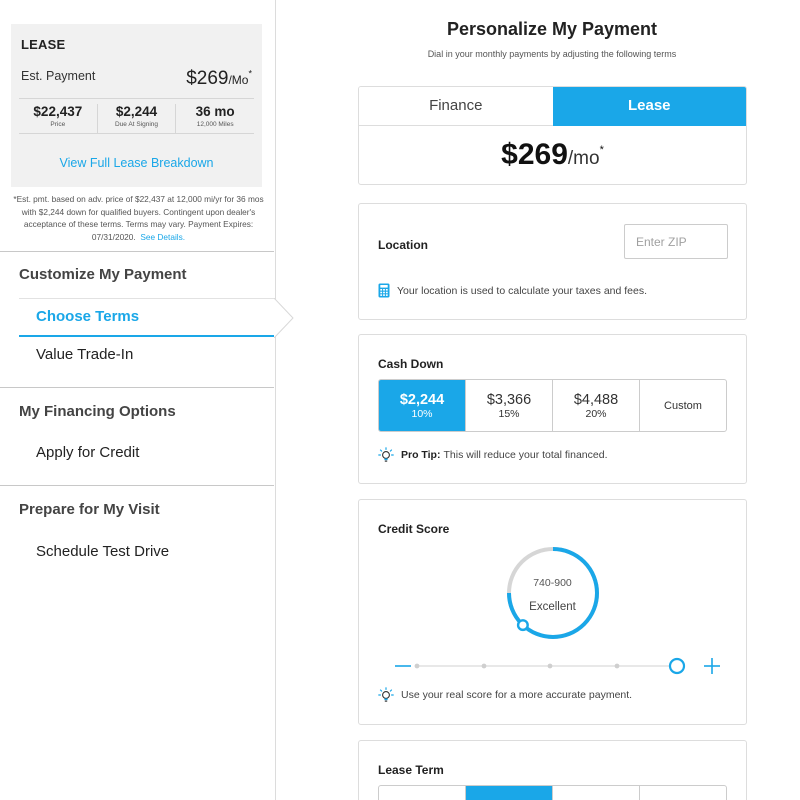 The height and width of the screenshot is (800, 800). What do you see at coordinates (58, 76) in the screenshot?
I see `est-payment-label: Est. Payment` at bounding box center [58, 76].